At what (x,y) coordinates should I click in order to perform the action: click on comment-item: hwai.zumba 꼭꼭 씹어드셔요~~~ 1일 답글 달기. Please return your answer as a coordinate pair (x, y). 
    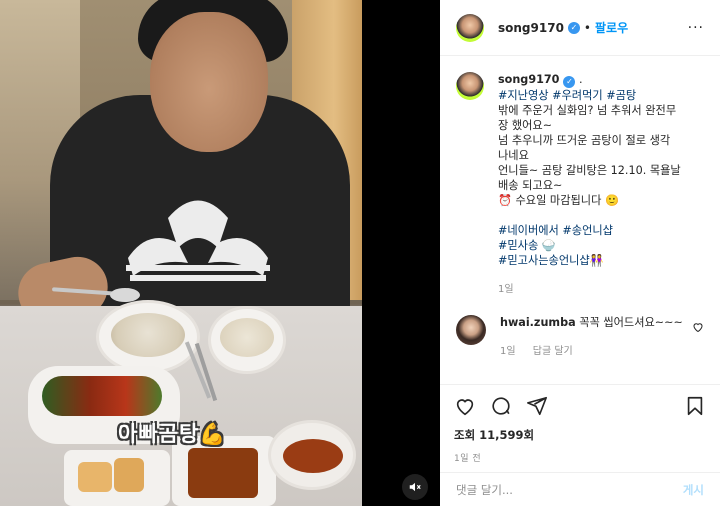
    Looking at the image, I should click on (580, 336).